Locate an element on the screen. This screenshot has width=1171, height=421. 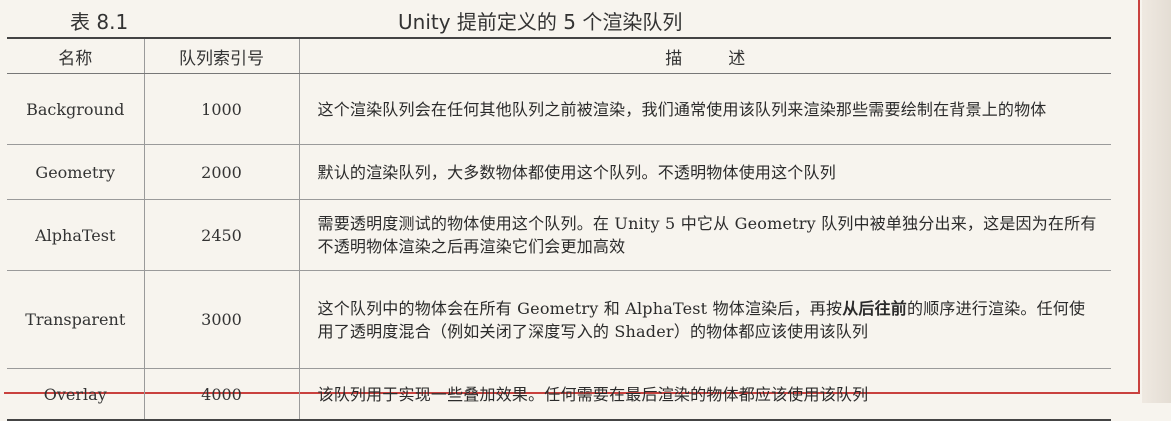
queue-index: 2450 is located at coordinates (221, 235).